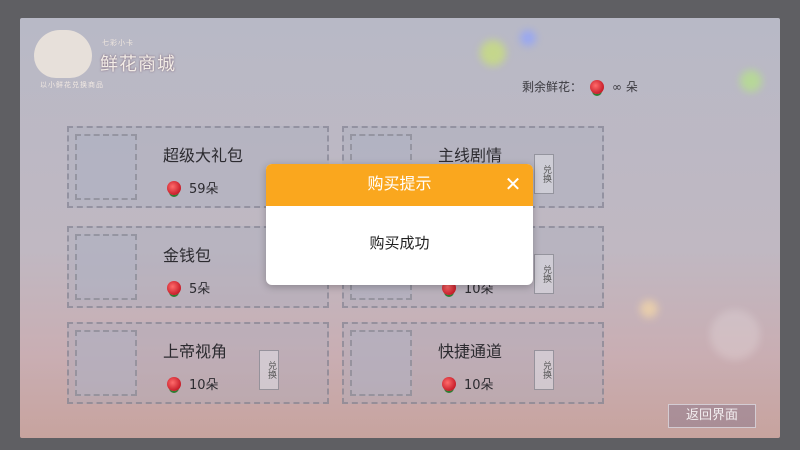  I want to click on shop-title: 鲜花商城, so click(138, 64).